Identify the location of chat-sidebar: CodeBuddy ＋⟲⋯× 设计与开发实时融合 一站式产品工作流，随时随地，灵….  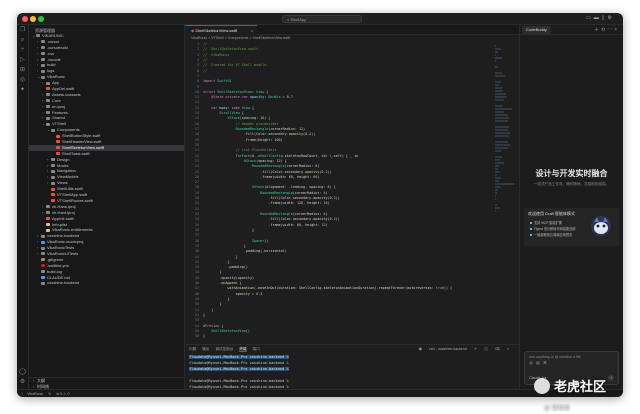
(571, 207).